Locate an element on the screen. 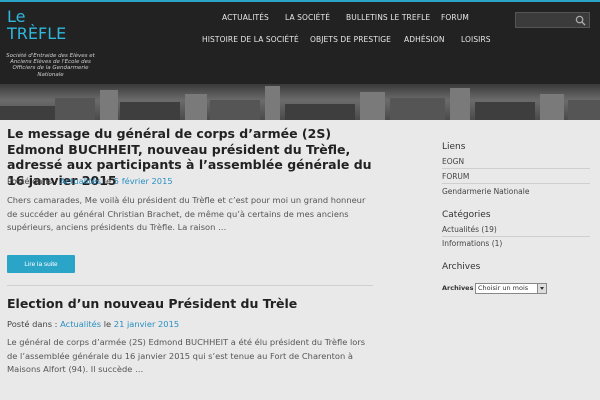 The height and width of the screenshot is (400, 600). logo-line-1: Le is located at coordinates (16, 16).